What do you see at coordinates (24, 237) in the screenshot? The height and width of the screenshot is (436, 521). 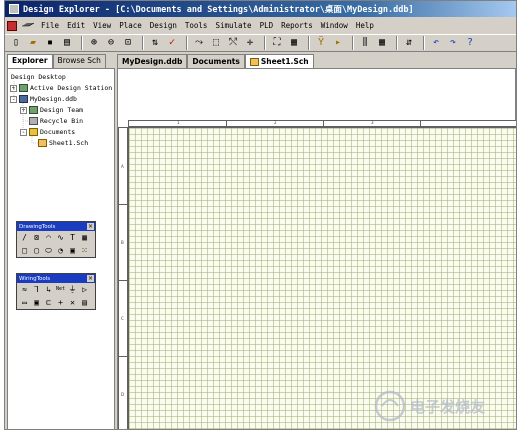 I see `drawing-tool-icon: /` at bounding box center [24, 237].